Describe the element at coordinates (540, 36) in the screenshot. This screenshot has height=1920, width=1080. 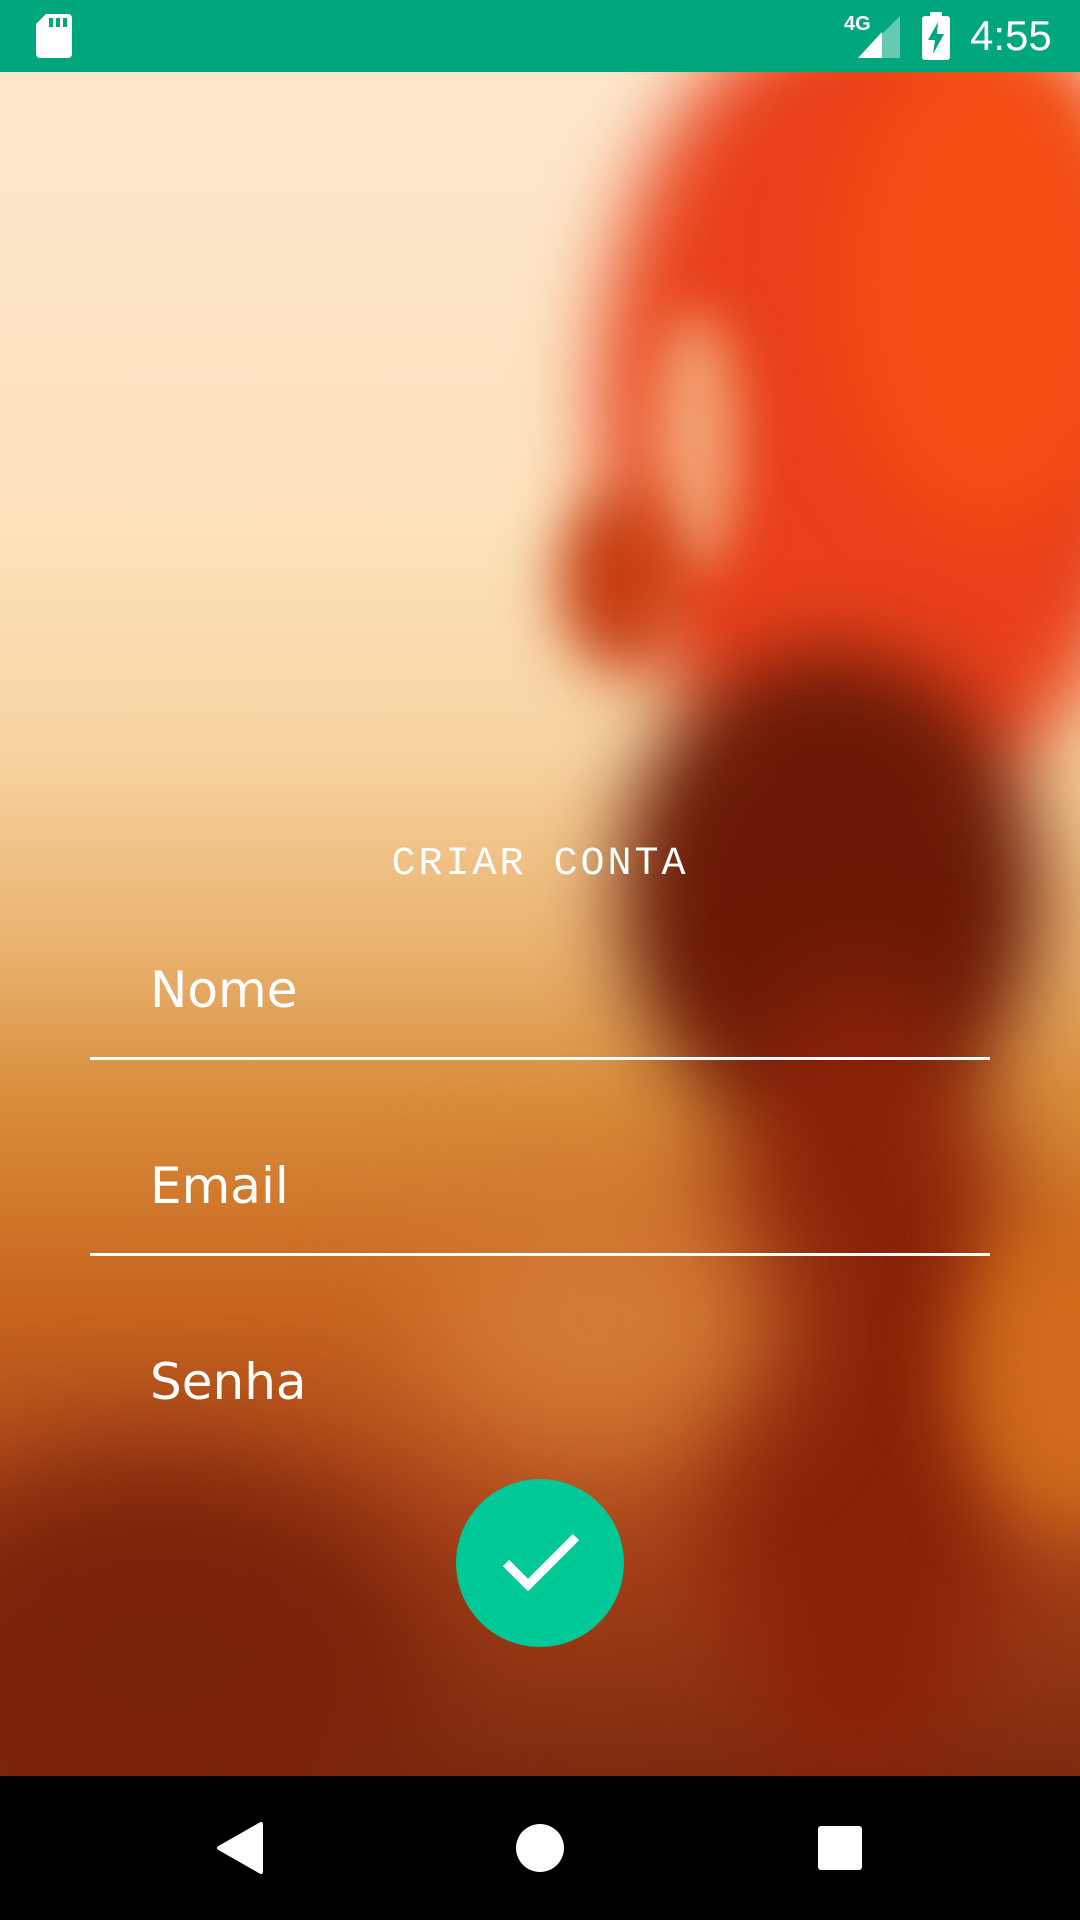
I see `status-bar: 4G 4:55` at that location.